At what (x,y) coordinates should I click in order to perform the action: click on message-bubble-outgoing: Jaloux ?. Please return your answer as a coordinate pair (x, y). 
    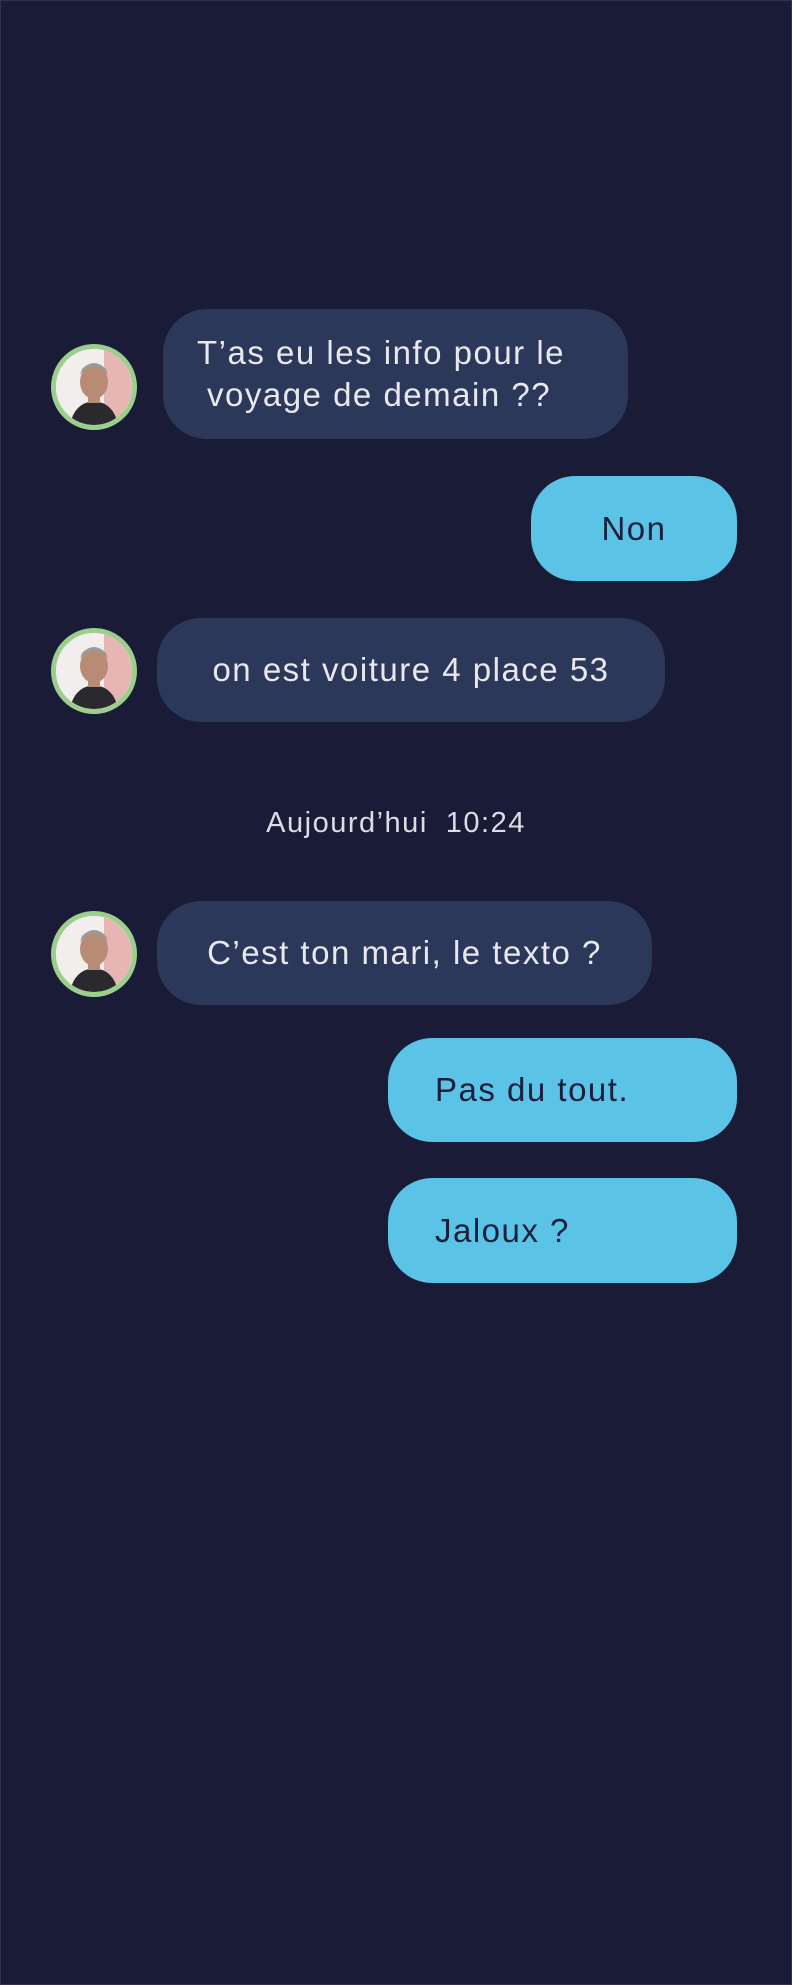
    Looking at the image, I should click on (562, 1230).